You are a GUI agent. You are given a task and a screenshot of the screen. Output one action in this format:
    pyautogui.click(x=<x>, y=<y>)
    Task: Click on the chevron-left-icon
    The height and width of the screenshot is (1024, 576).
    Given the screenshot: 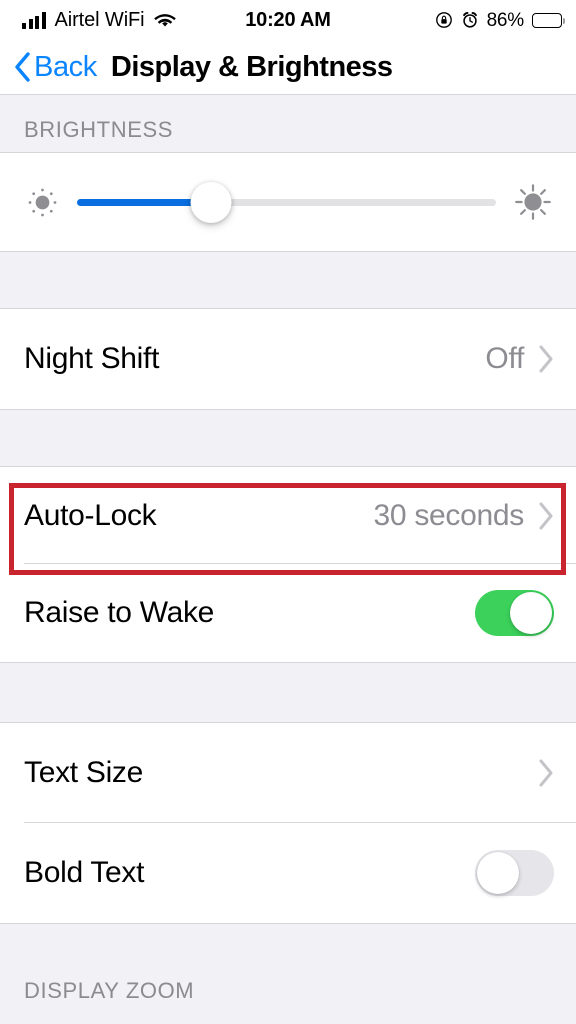 What is the action you would take?
    pyautogui.click(x=22, y=67)
    